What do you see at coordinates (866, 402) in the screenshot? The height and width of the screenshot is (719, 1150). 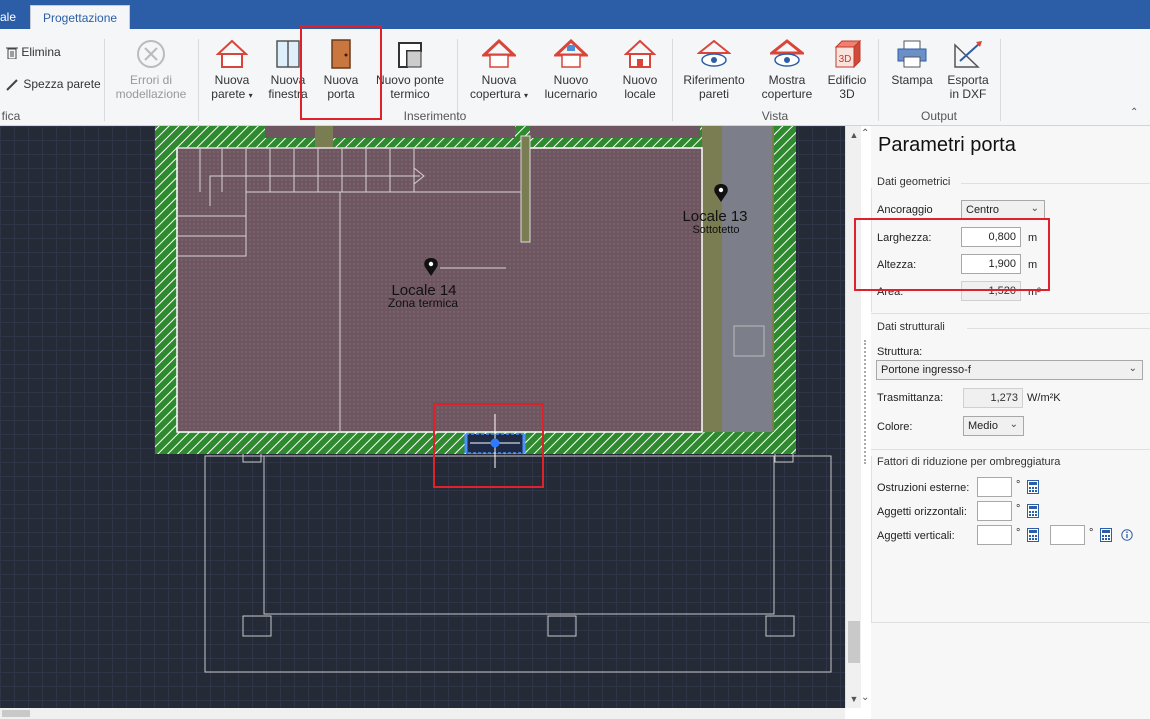 I see `splitter-grip` at bounding box center [866, 402].